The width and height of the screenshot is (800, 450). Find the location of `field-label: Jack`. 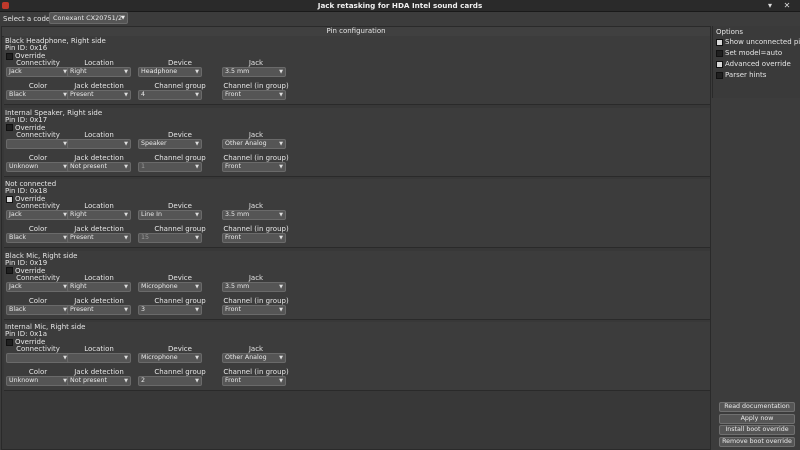

field-label: Jack is located at coordinates (256, 349).